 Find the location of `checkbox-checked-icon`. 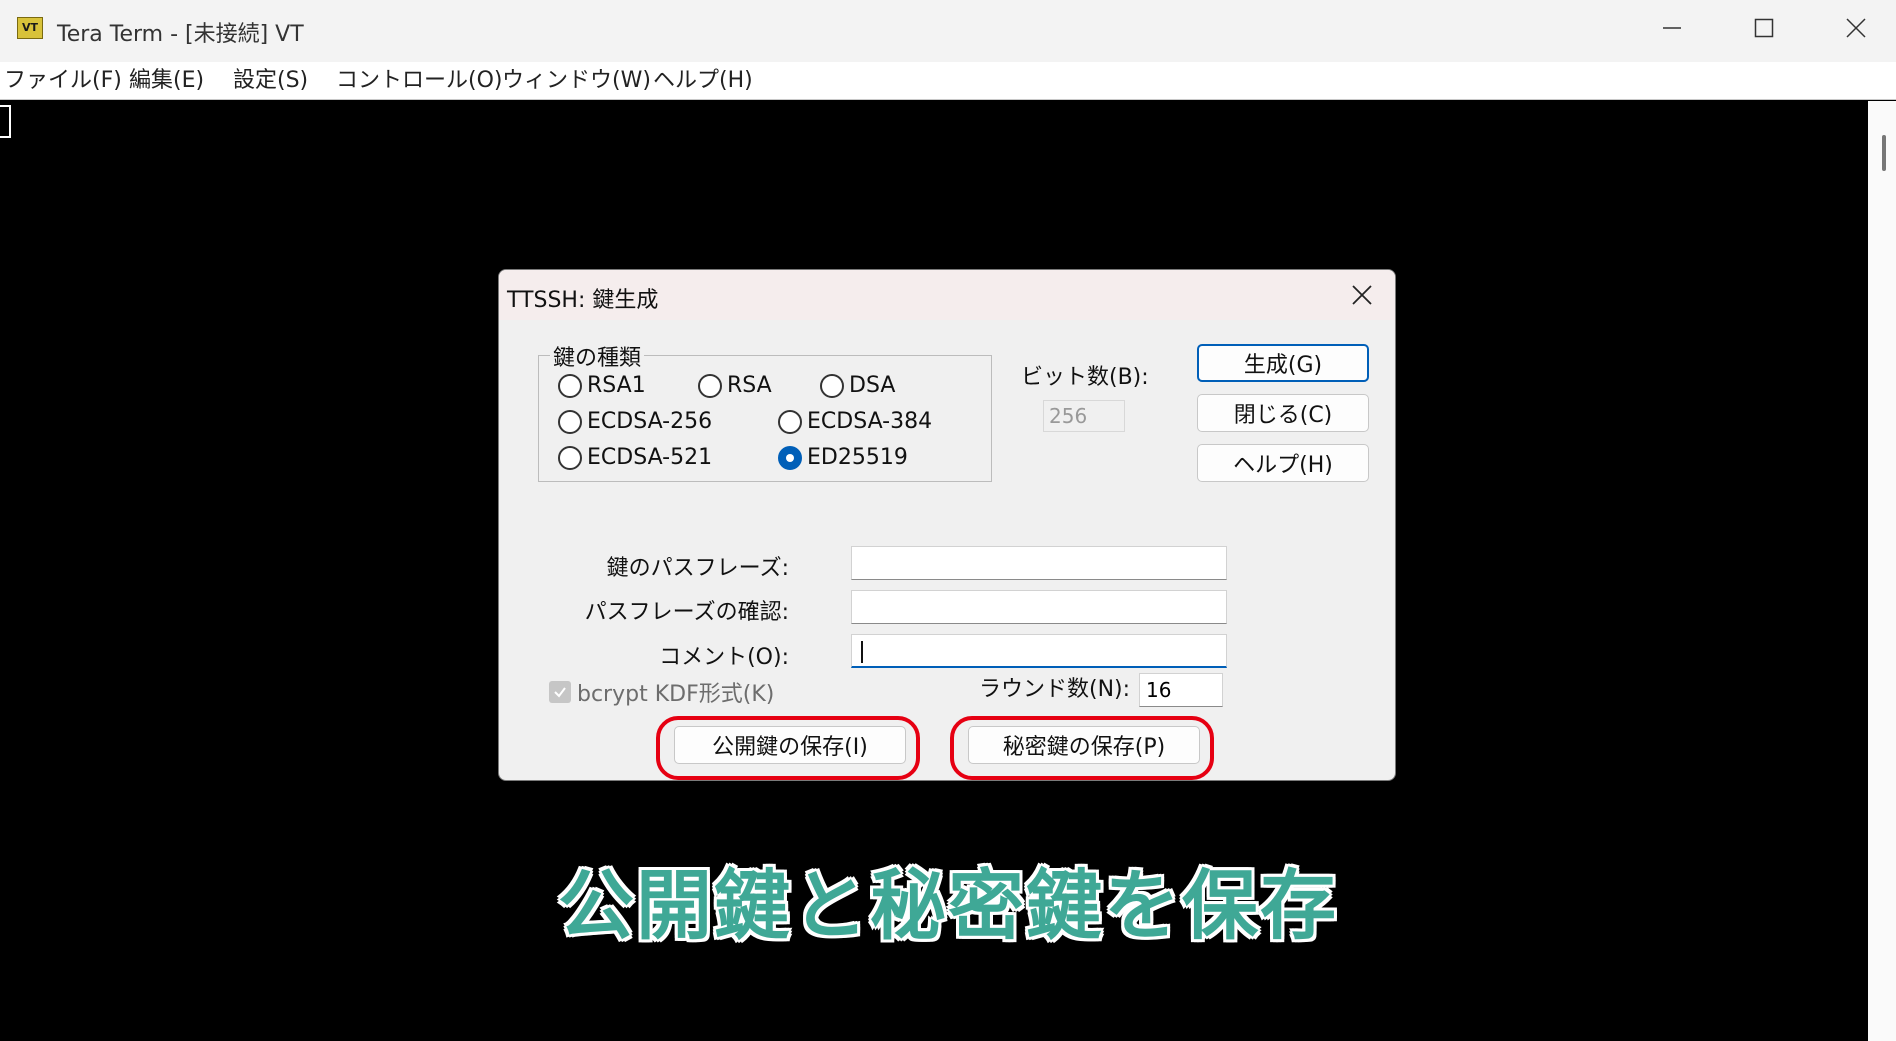

checkbox-checked-icon is located at coordinates (560, 692).